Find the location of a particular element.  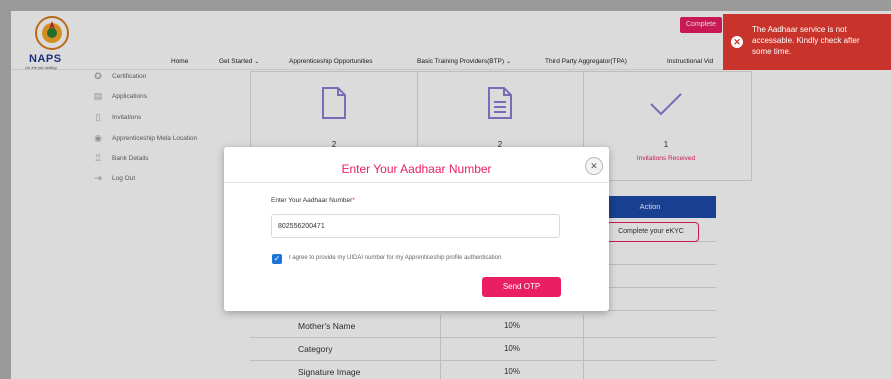

divider is located at coordinates (416, 182).